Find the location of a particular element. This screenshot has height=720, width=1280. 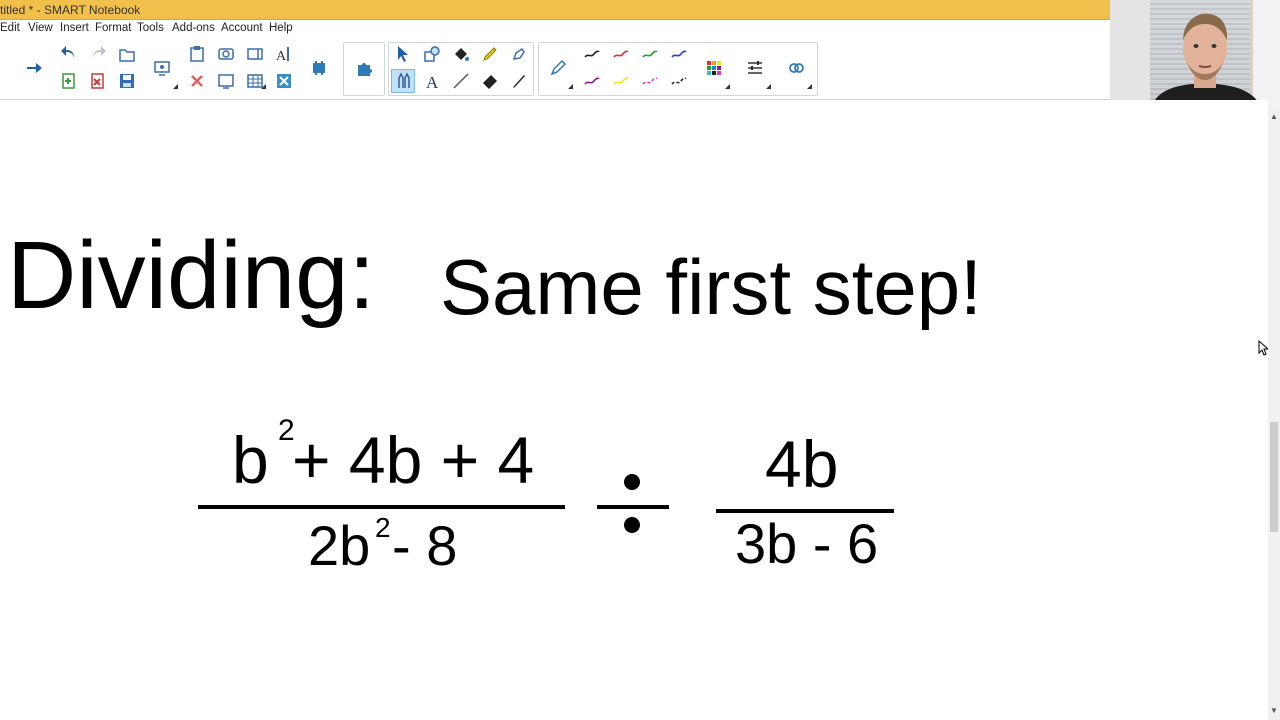

properties-icon is located at coordinates (284, 81).